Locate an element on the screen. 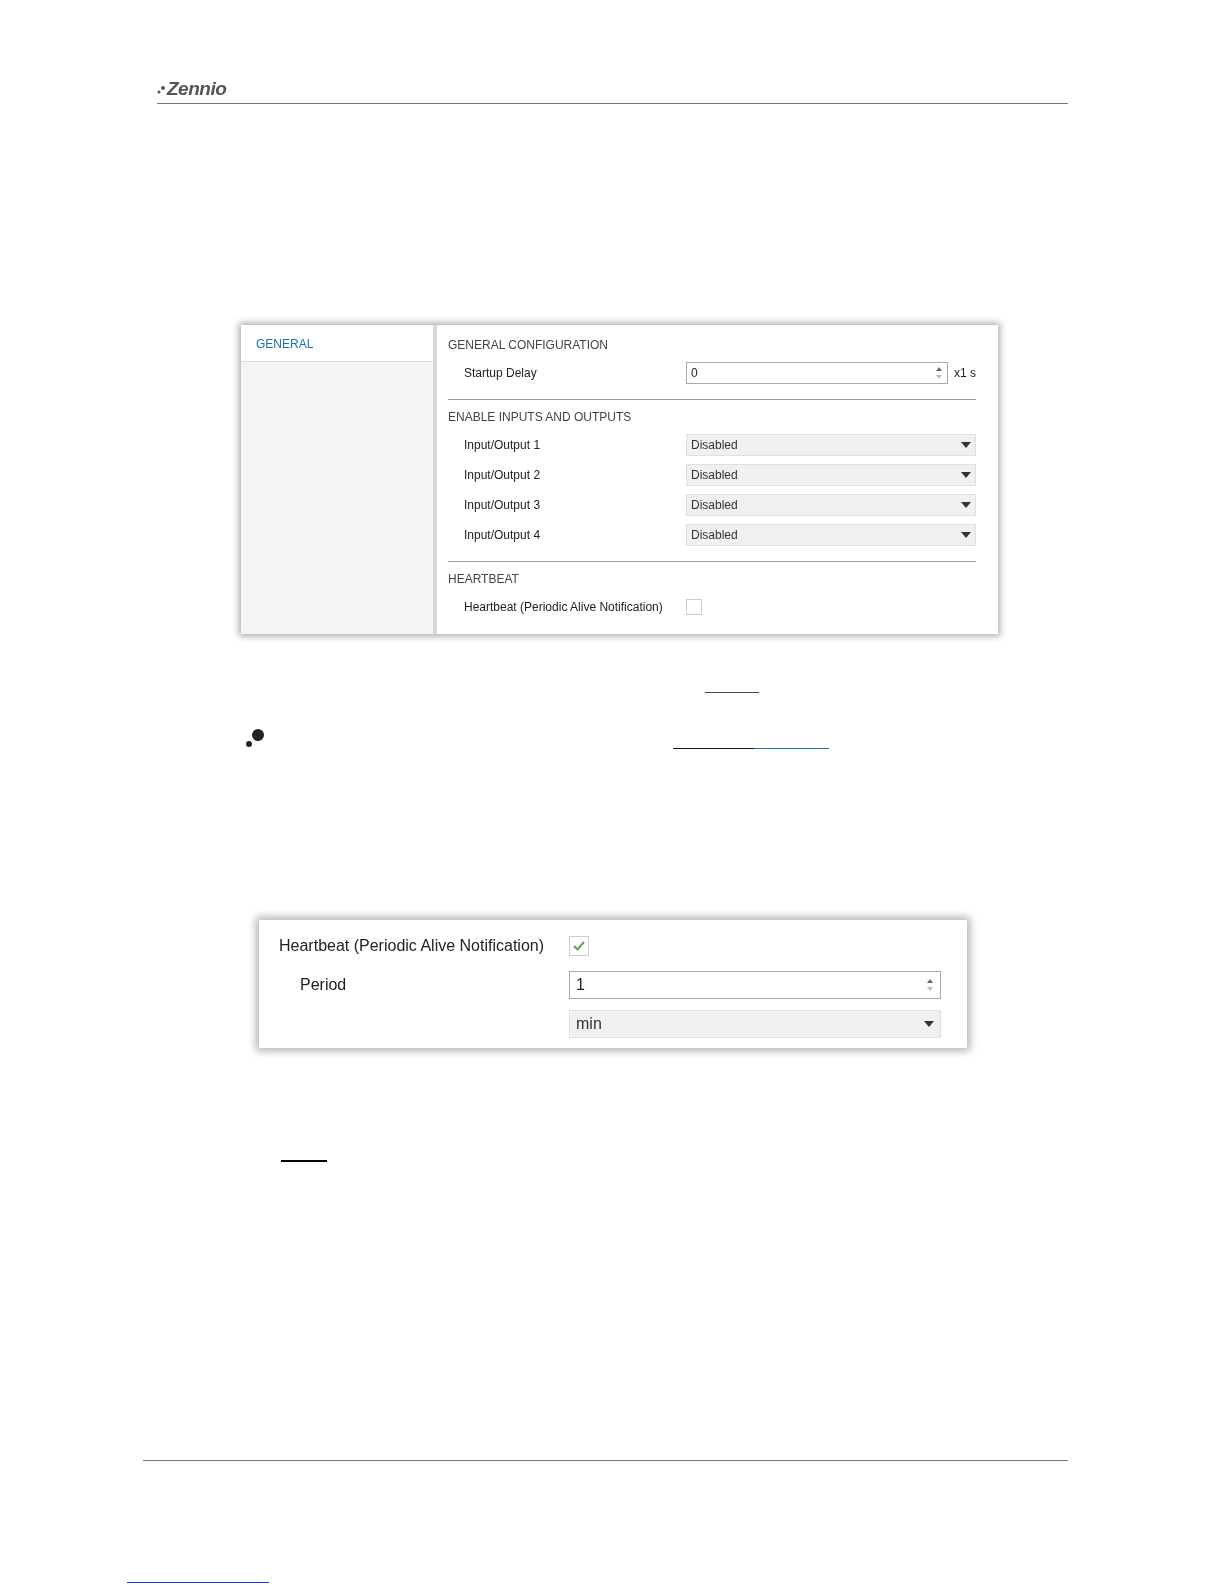 The image size is (1225, 1585). parameter-label: Input/Output 2 is located at coordinates (502, 475).